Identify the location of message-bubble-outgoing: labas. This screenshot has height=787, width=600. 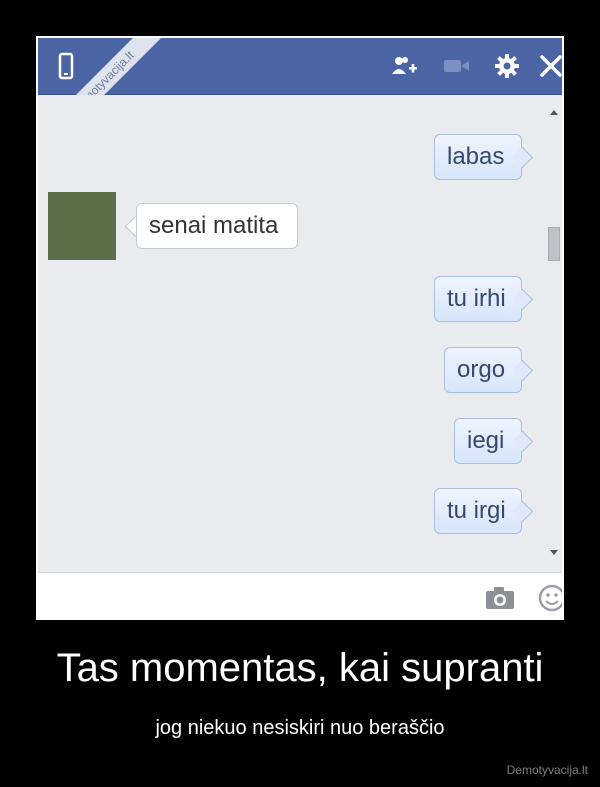
(478, 157).